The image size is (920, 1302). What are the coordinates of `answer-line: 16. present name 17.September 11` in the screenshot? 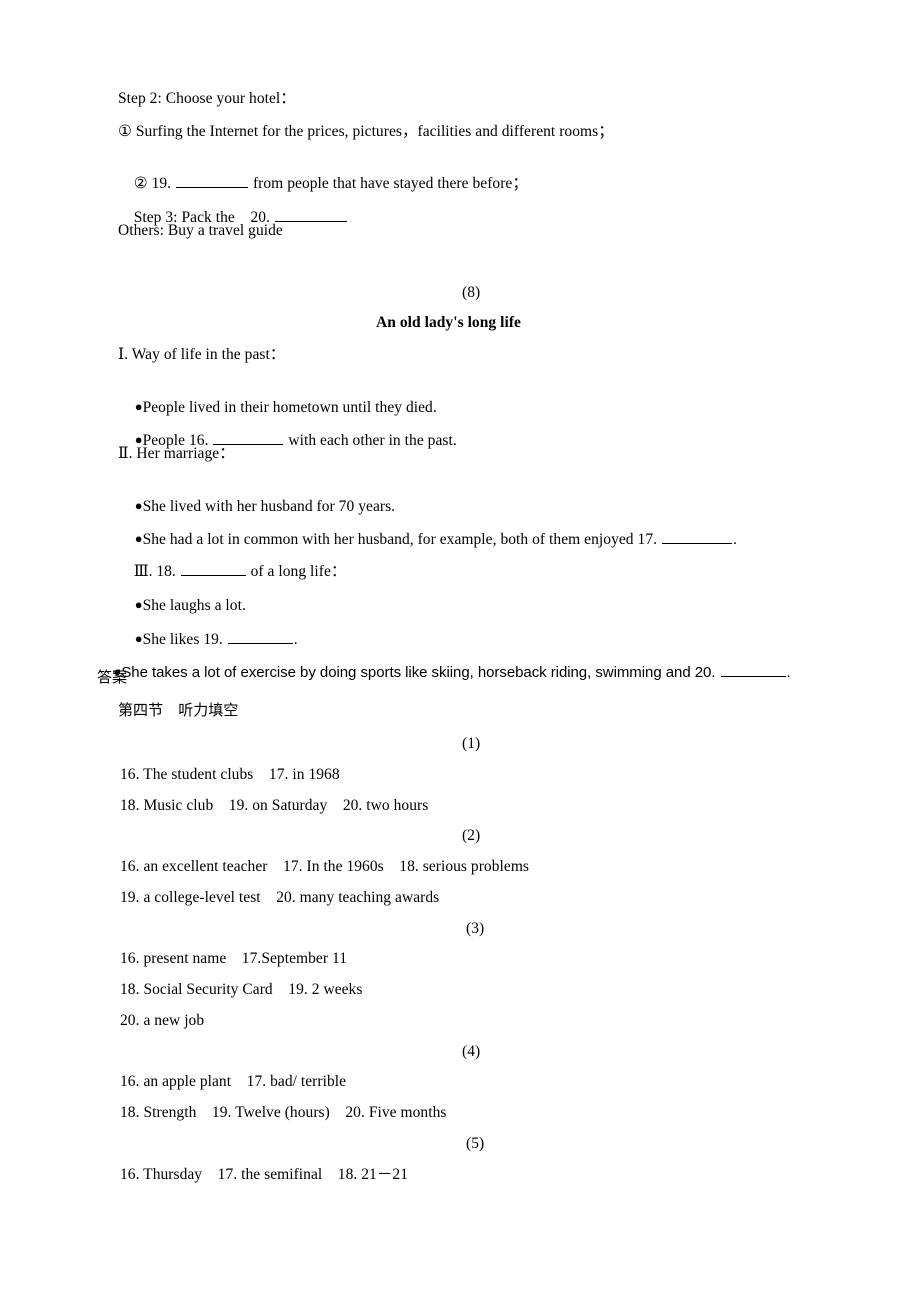 It's located at (234, 958).